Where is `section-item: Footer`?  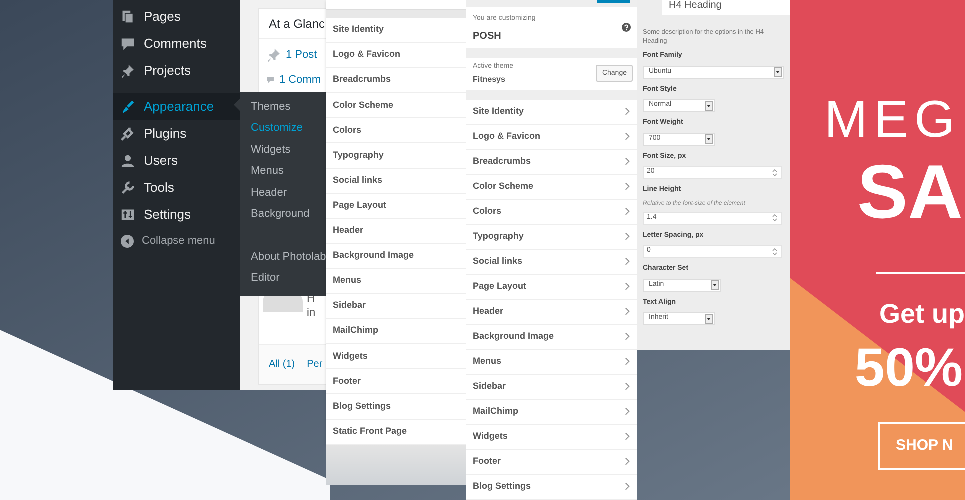 section-item: Footer is located at coordinates (551, 462).